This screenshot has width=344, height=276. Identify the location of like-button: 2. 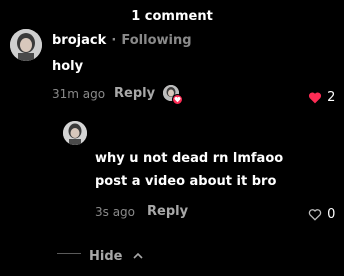
(323, 96).